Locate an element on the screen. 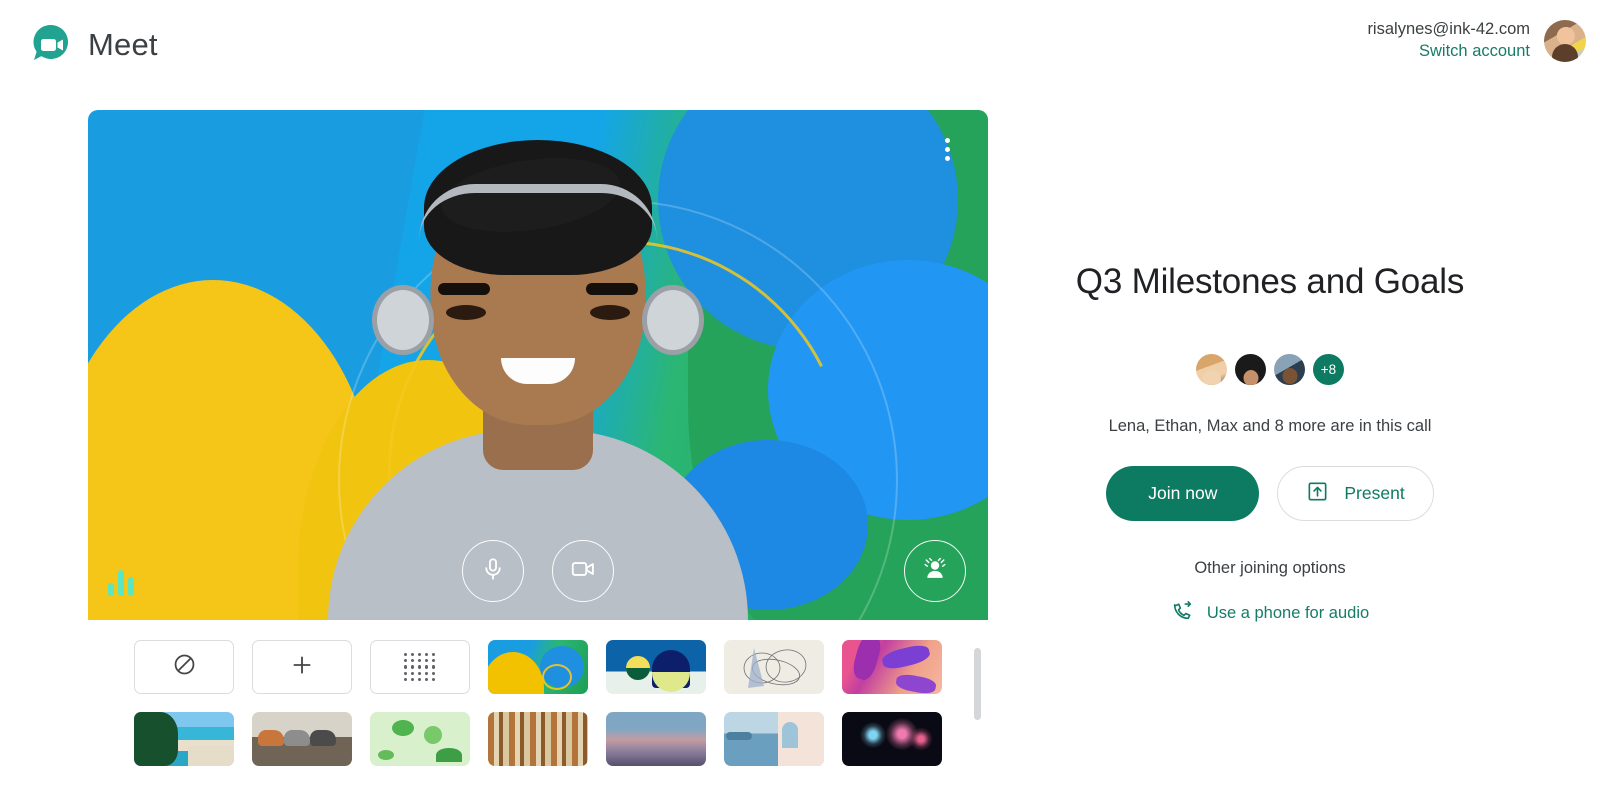 Image resolution: width=1600 pixels, height=800 pixels. background-tile-sunset-gradient is located at coordinates (656, 739).